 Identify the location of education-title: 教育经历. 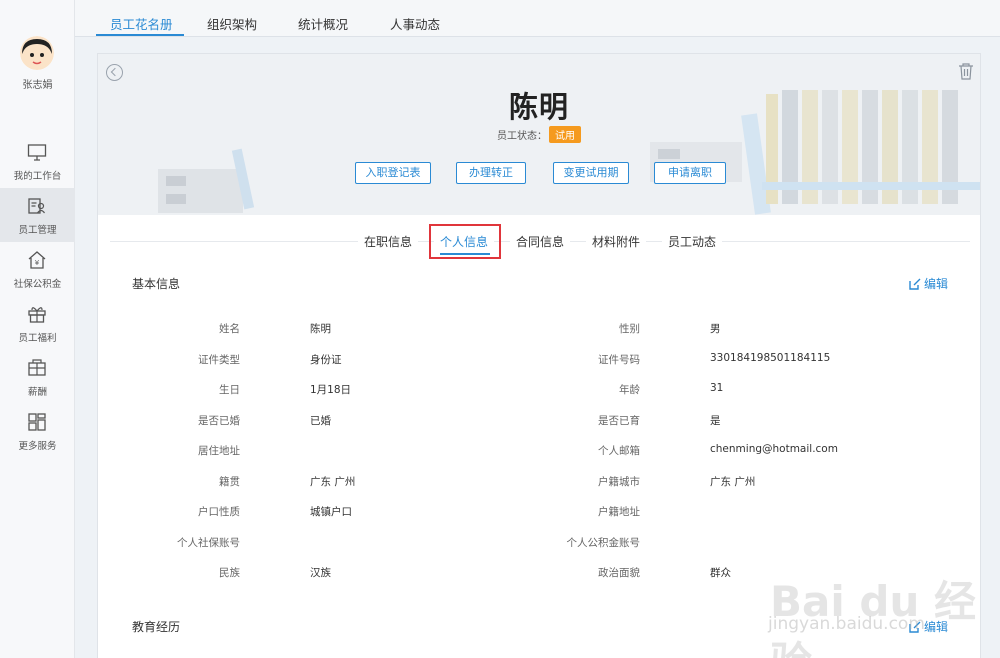
(156, 627).